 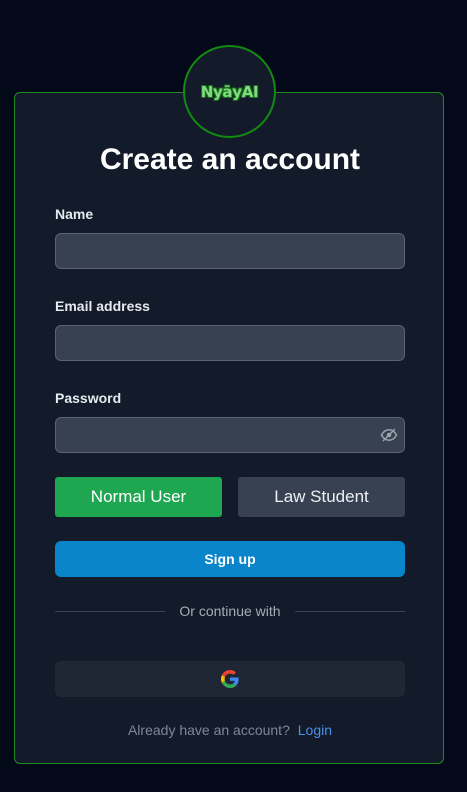 What do you see at coordinates (230, 559) in the screenshot?
I see `signup-button: Sign up` at bounding box center [230, 559].